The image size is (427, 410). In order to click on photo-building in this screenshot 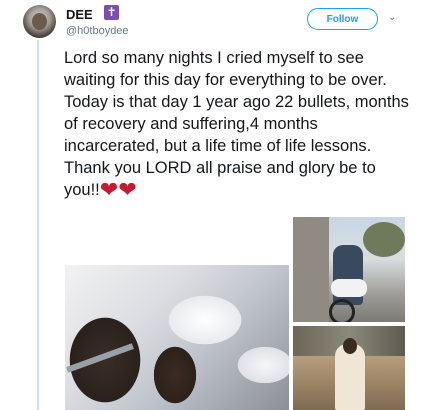, I will do `click(311, 269)`.